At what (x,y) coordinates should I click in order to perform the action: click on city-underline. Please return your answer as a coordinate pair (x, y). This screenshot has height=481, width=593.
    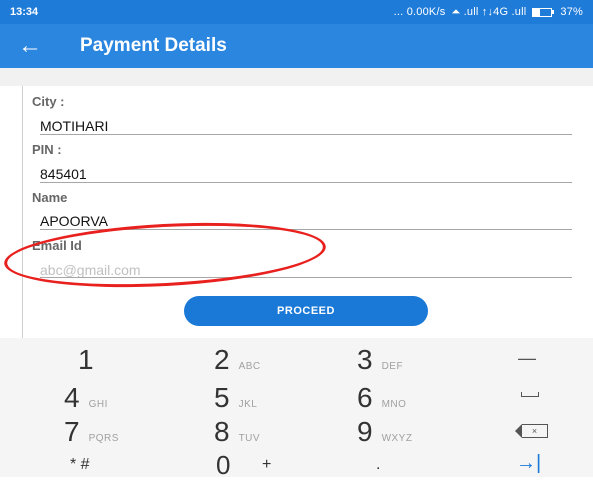
    Looking at the image, I should click on (306, 134).